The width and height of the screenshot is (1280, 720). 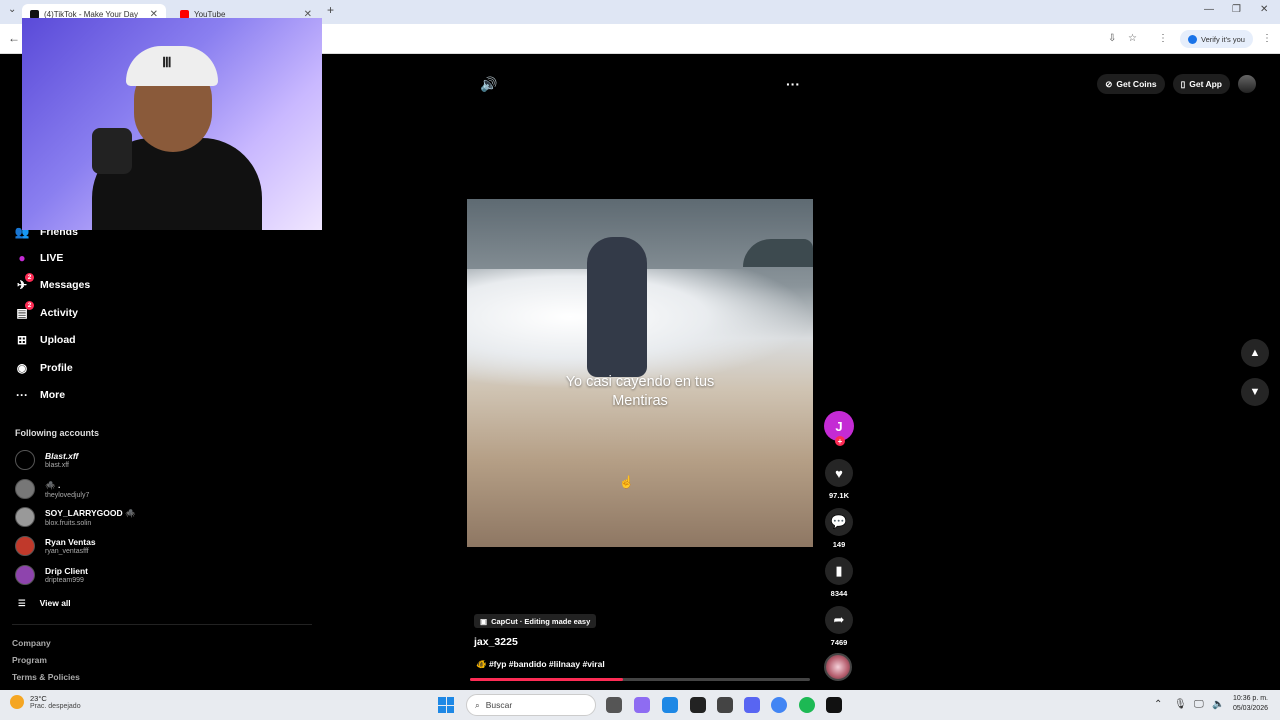 What do you see at coordinates (839, 626) in the screenshot?
I see `share-button: ➦ 7469` at bounding box center [839, 626].